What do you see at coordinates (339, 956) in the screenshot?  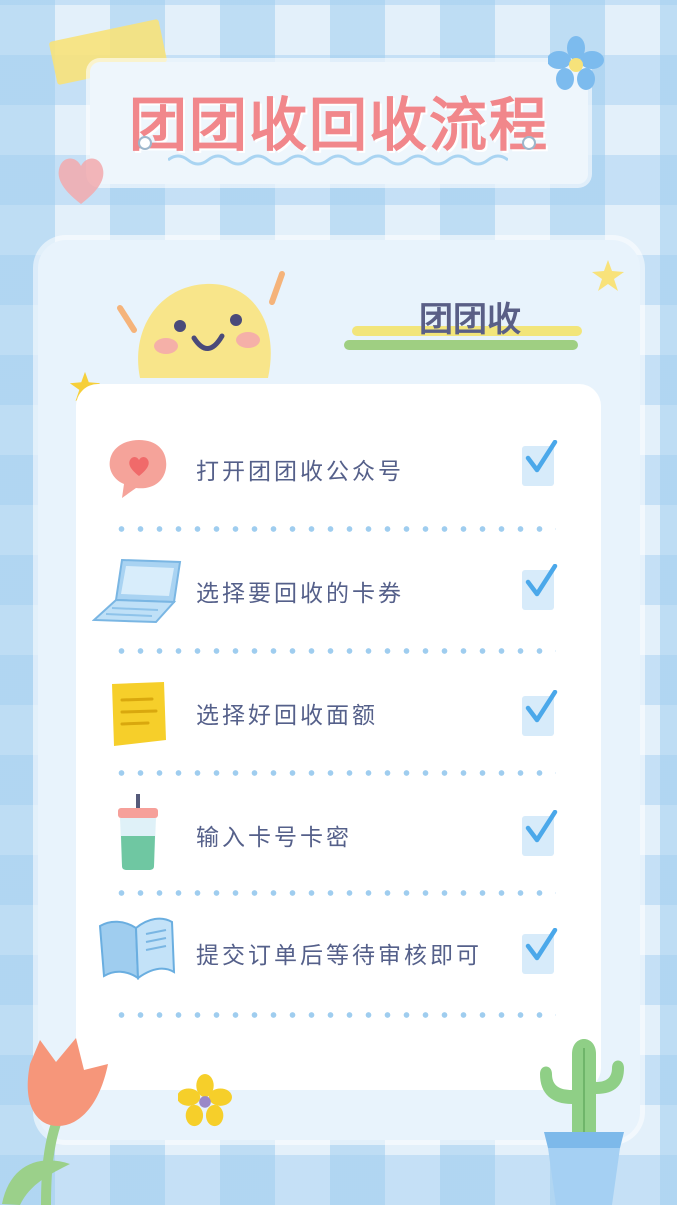 I see `step-label: 提交订单后等待审核即可` at bounding box center [339, 956].